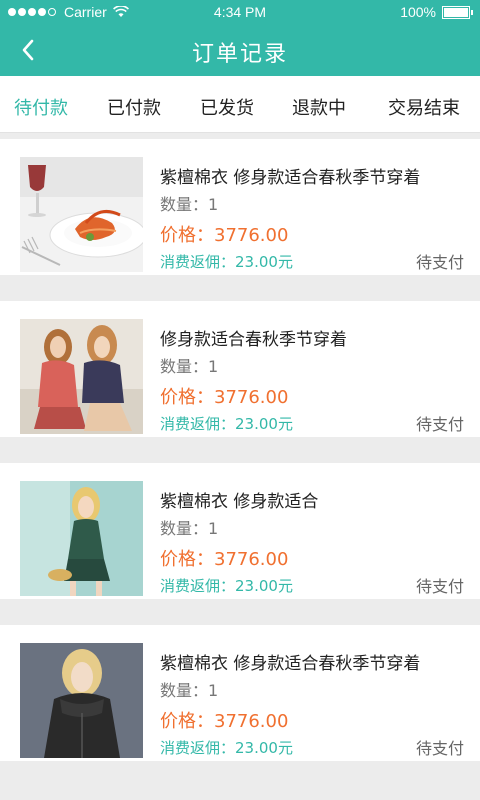 The image size is (480, 800). What do you see at coordinates (134, 107) in the screenshot?
I see `tab-paid: 已付款` at bounding box center [134, 107].